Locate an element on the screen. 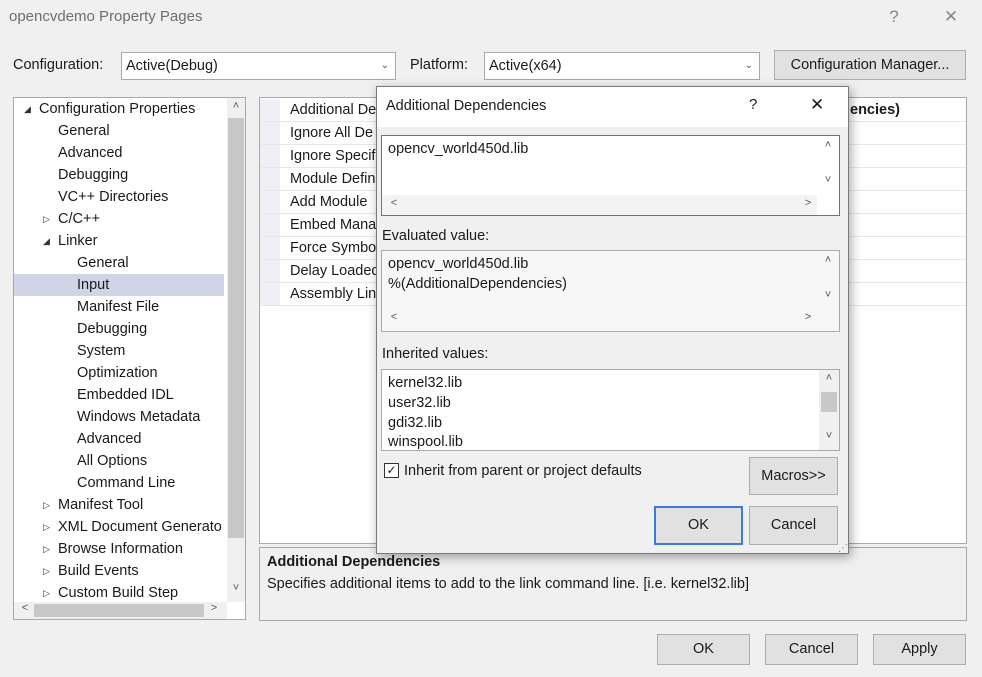  tree-item: ▷ C/C++ is located at coordinates (119, 219).